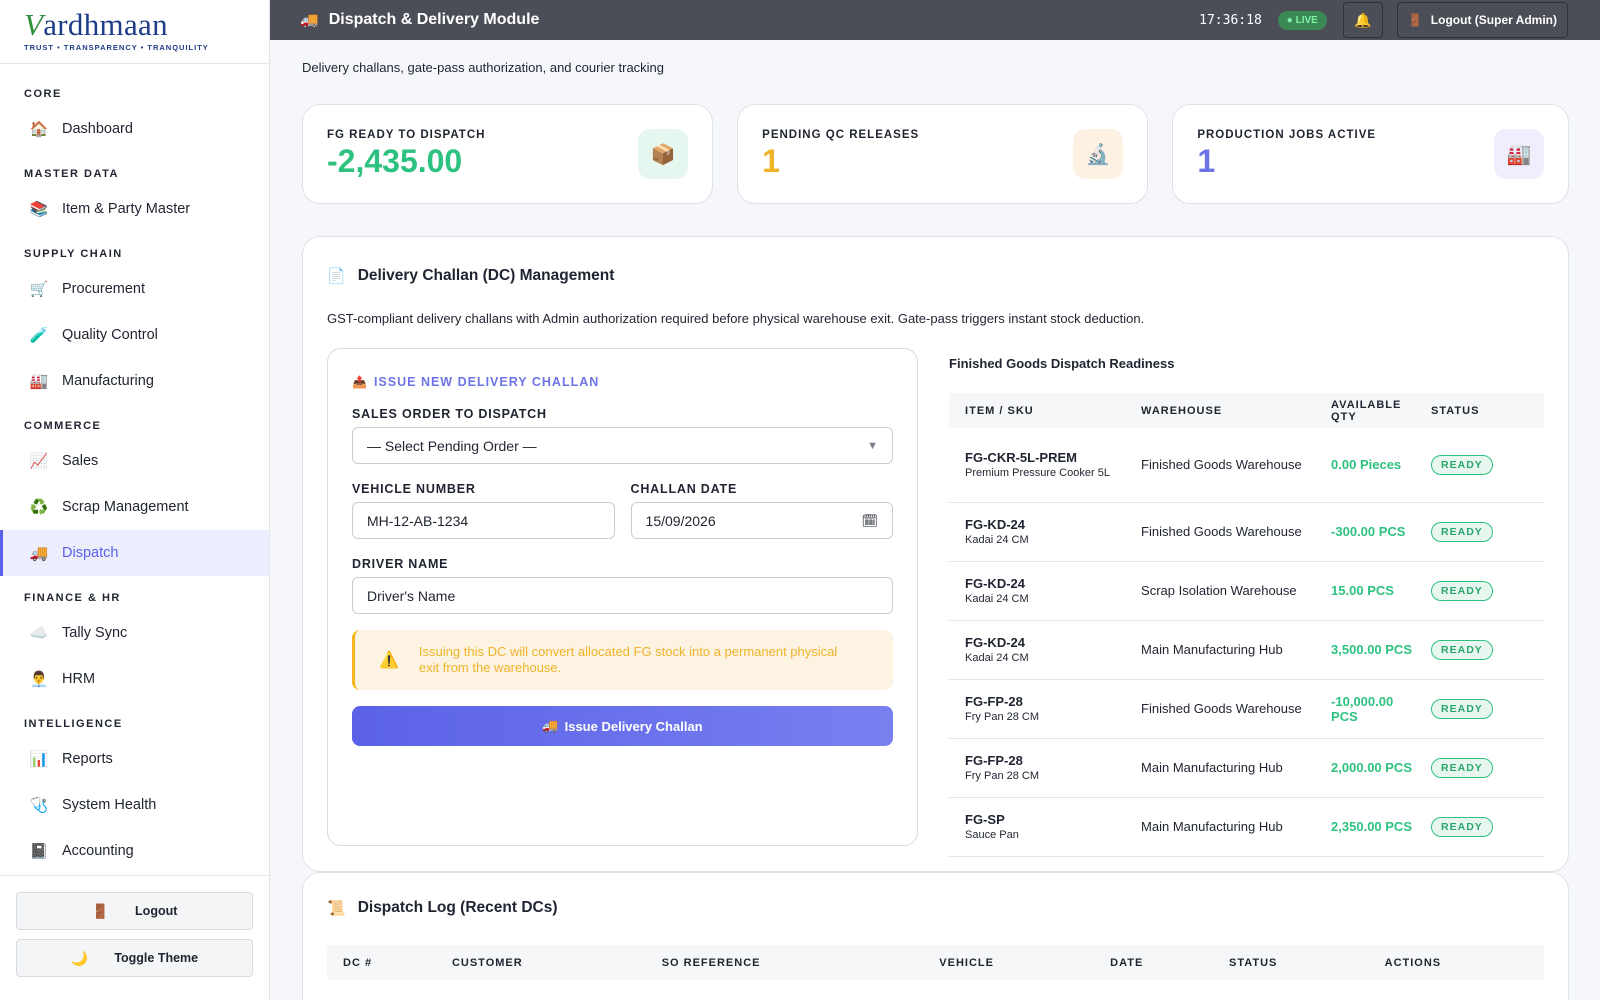 This screenshot has width=1600, height=1000. I want to click on driver-name-placeholder: Driver's Name, so click(411, 595).